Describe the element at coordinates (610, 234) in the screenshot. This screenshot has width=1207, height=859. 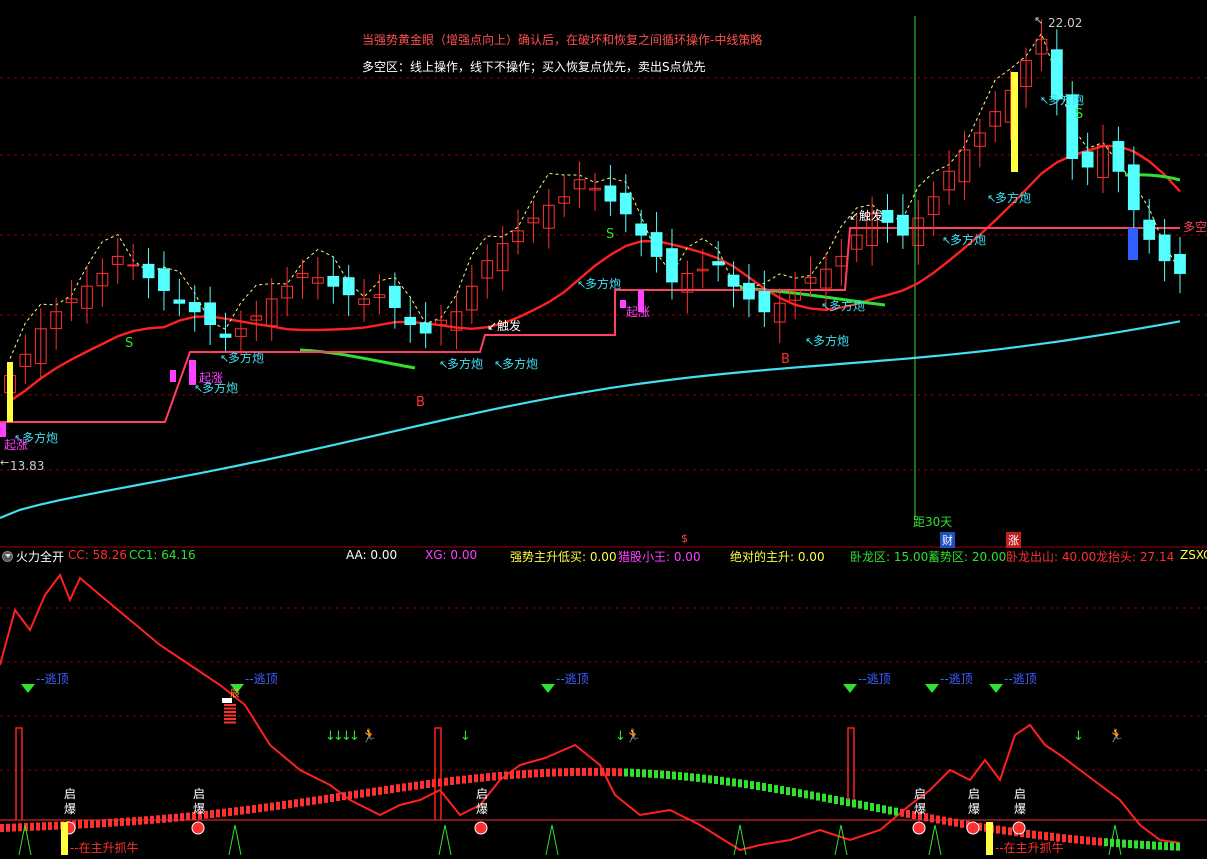
I see `s-marker: S` at that location.